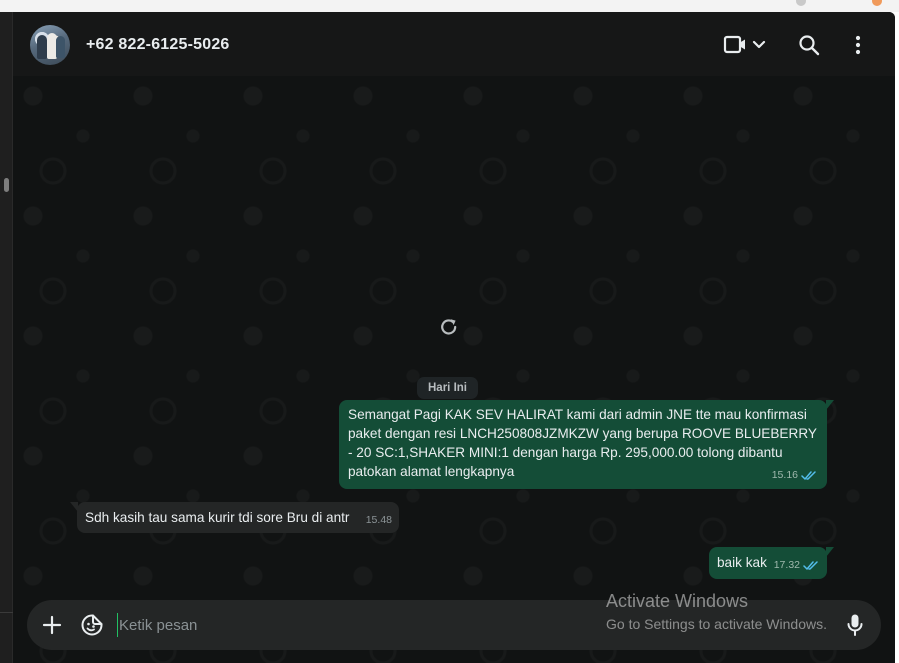 The width and height of the screenshot is (899, 663). Describe the element at coordinates (744, 44) in the screenshot. I see `video-camera-icon` at that location.